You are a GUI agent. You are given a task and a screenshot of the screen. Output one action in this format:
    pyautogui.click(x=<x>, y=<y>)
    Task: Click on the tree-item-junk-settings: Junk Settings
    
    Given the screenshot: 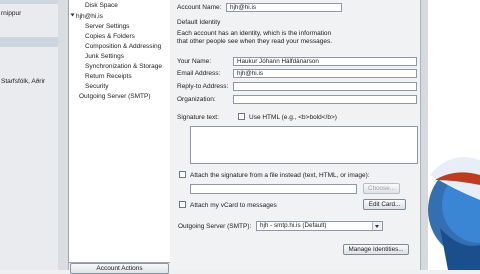 What is the action you would take?
    pyautogui.click(x=104, y=56)
    